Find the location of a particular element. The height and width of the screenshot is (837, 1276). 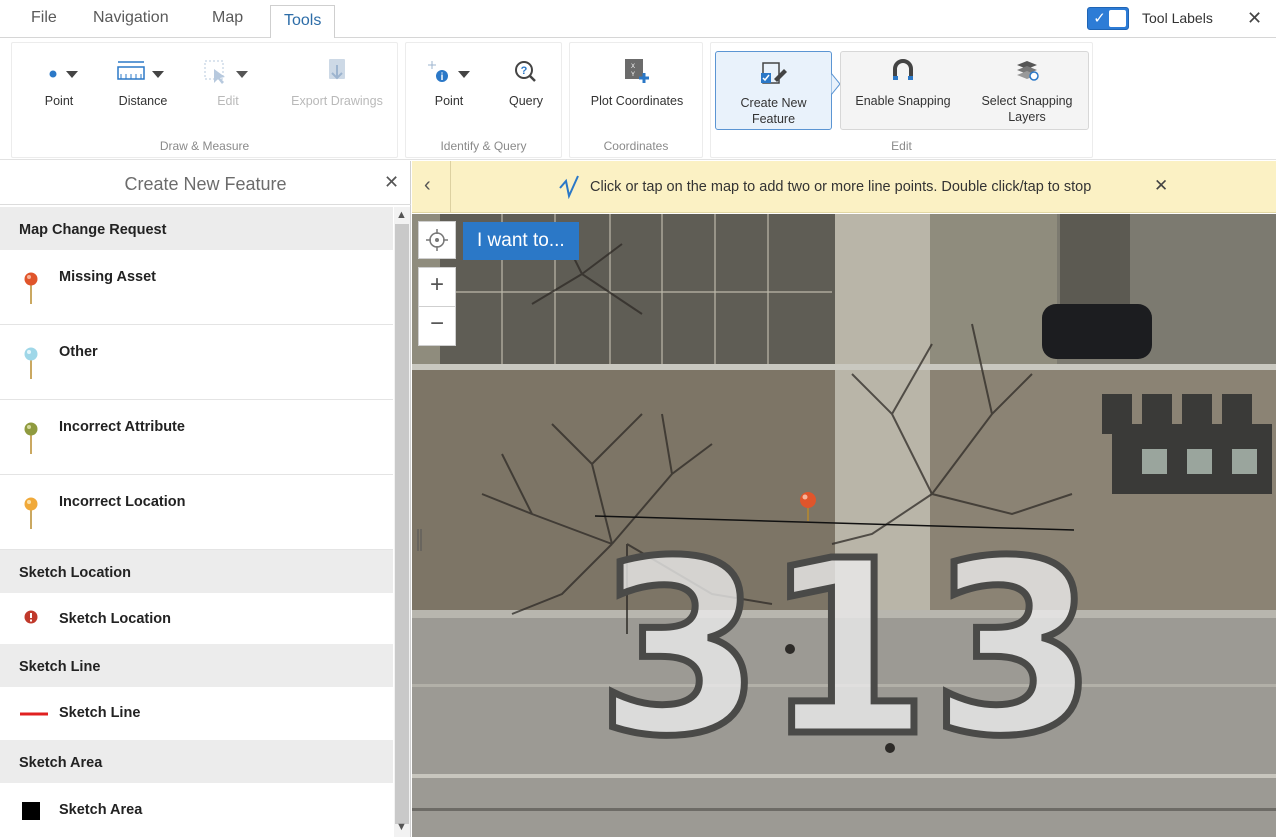

create-new-feature-button: Create New Feature is located at coordinates (773, 90).